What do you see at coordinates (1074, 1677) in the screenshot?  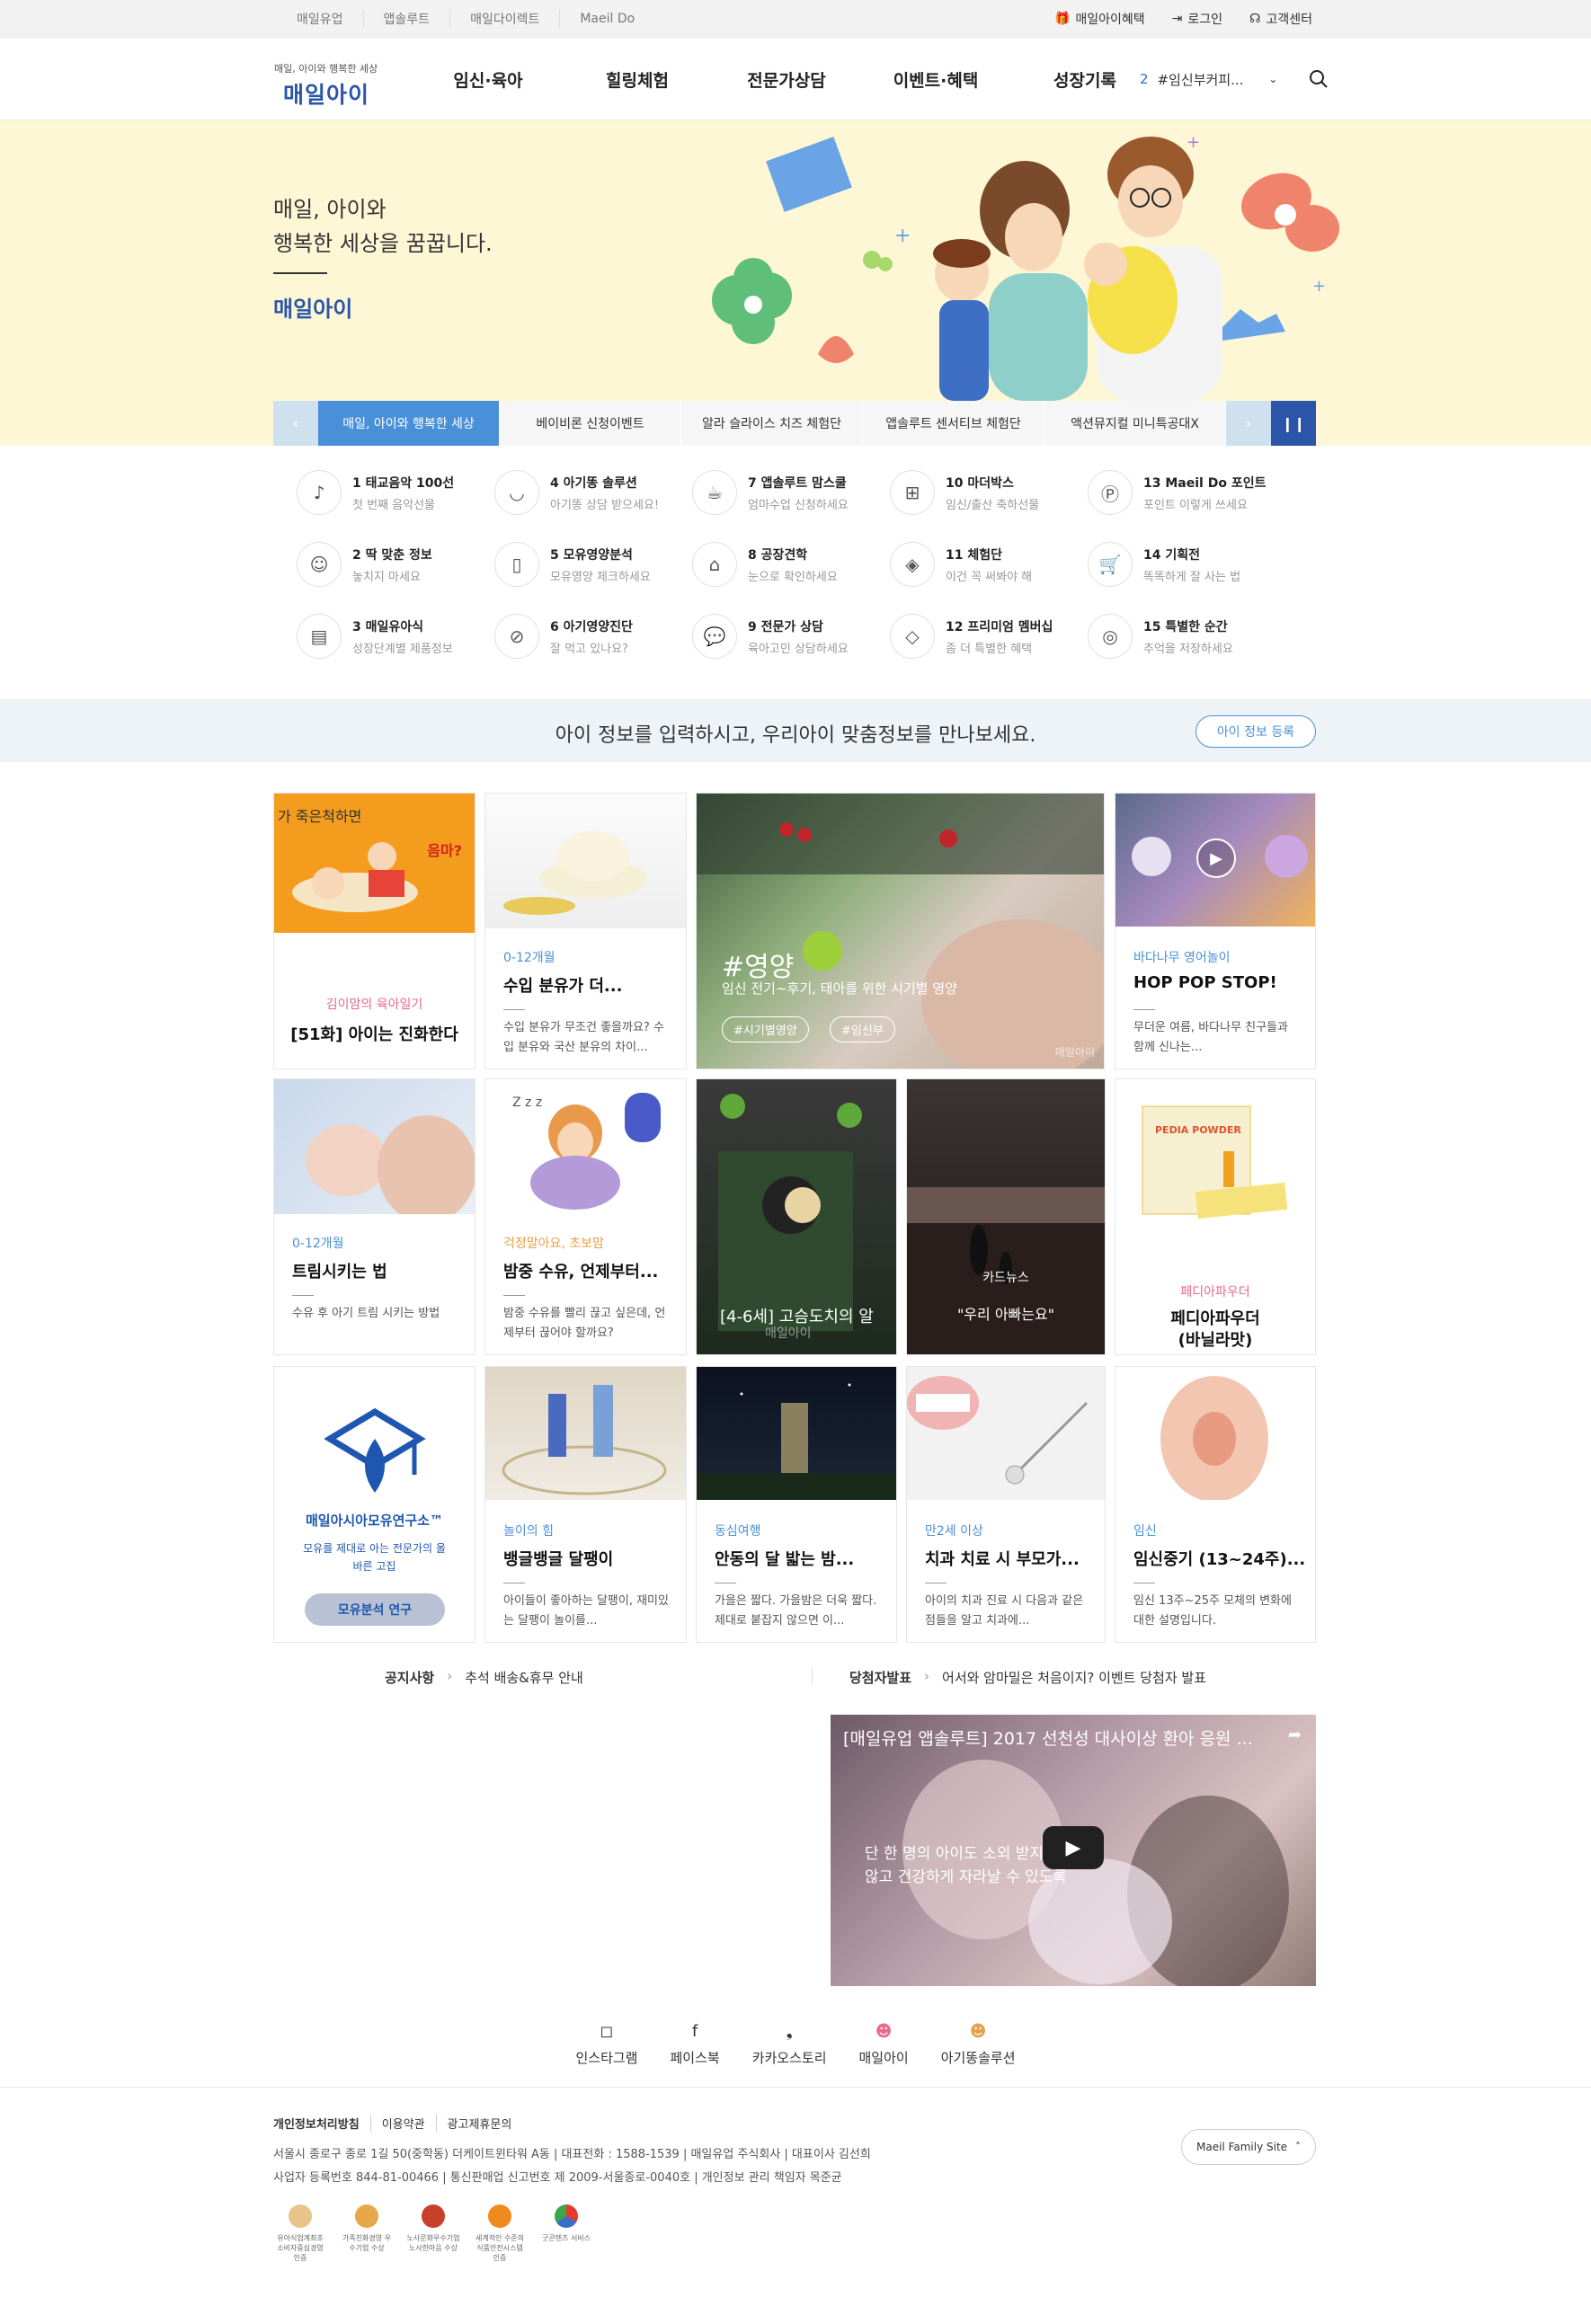 I see `winner-text: 어서와 암마밀은 처음이지? 이벤트 당첨자 발표` at bounding box center [1074, 1677].